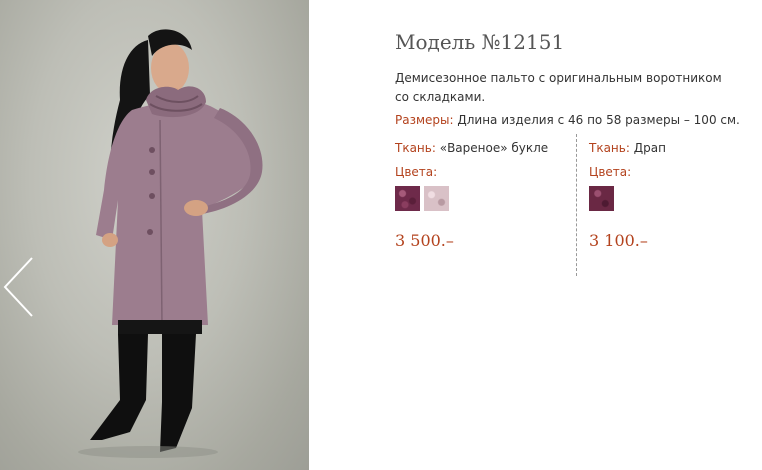  I want to click on price: 3 100.–, so click(618, 240).